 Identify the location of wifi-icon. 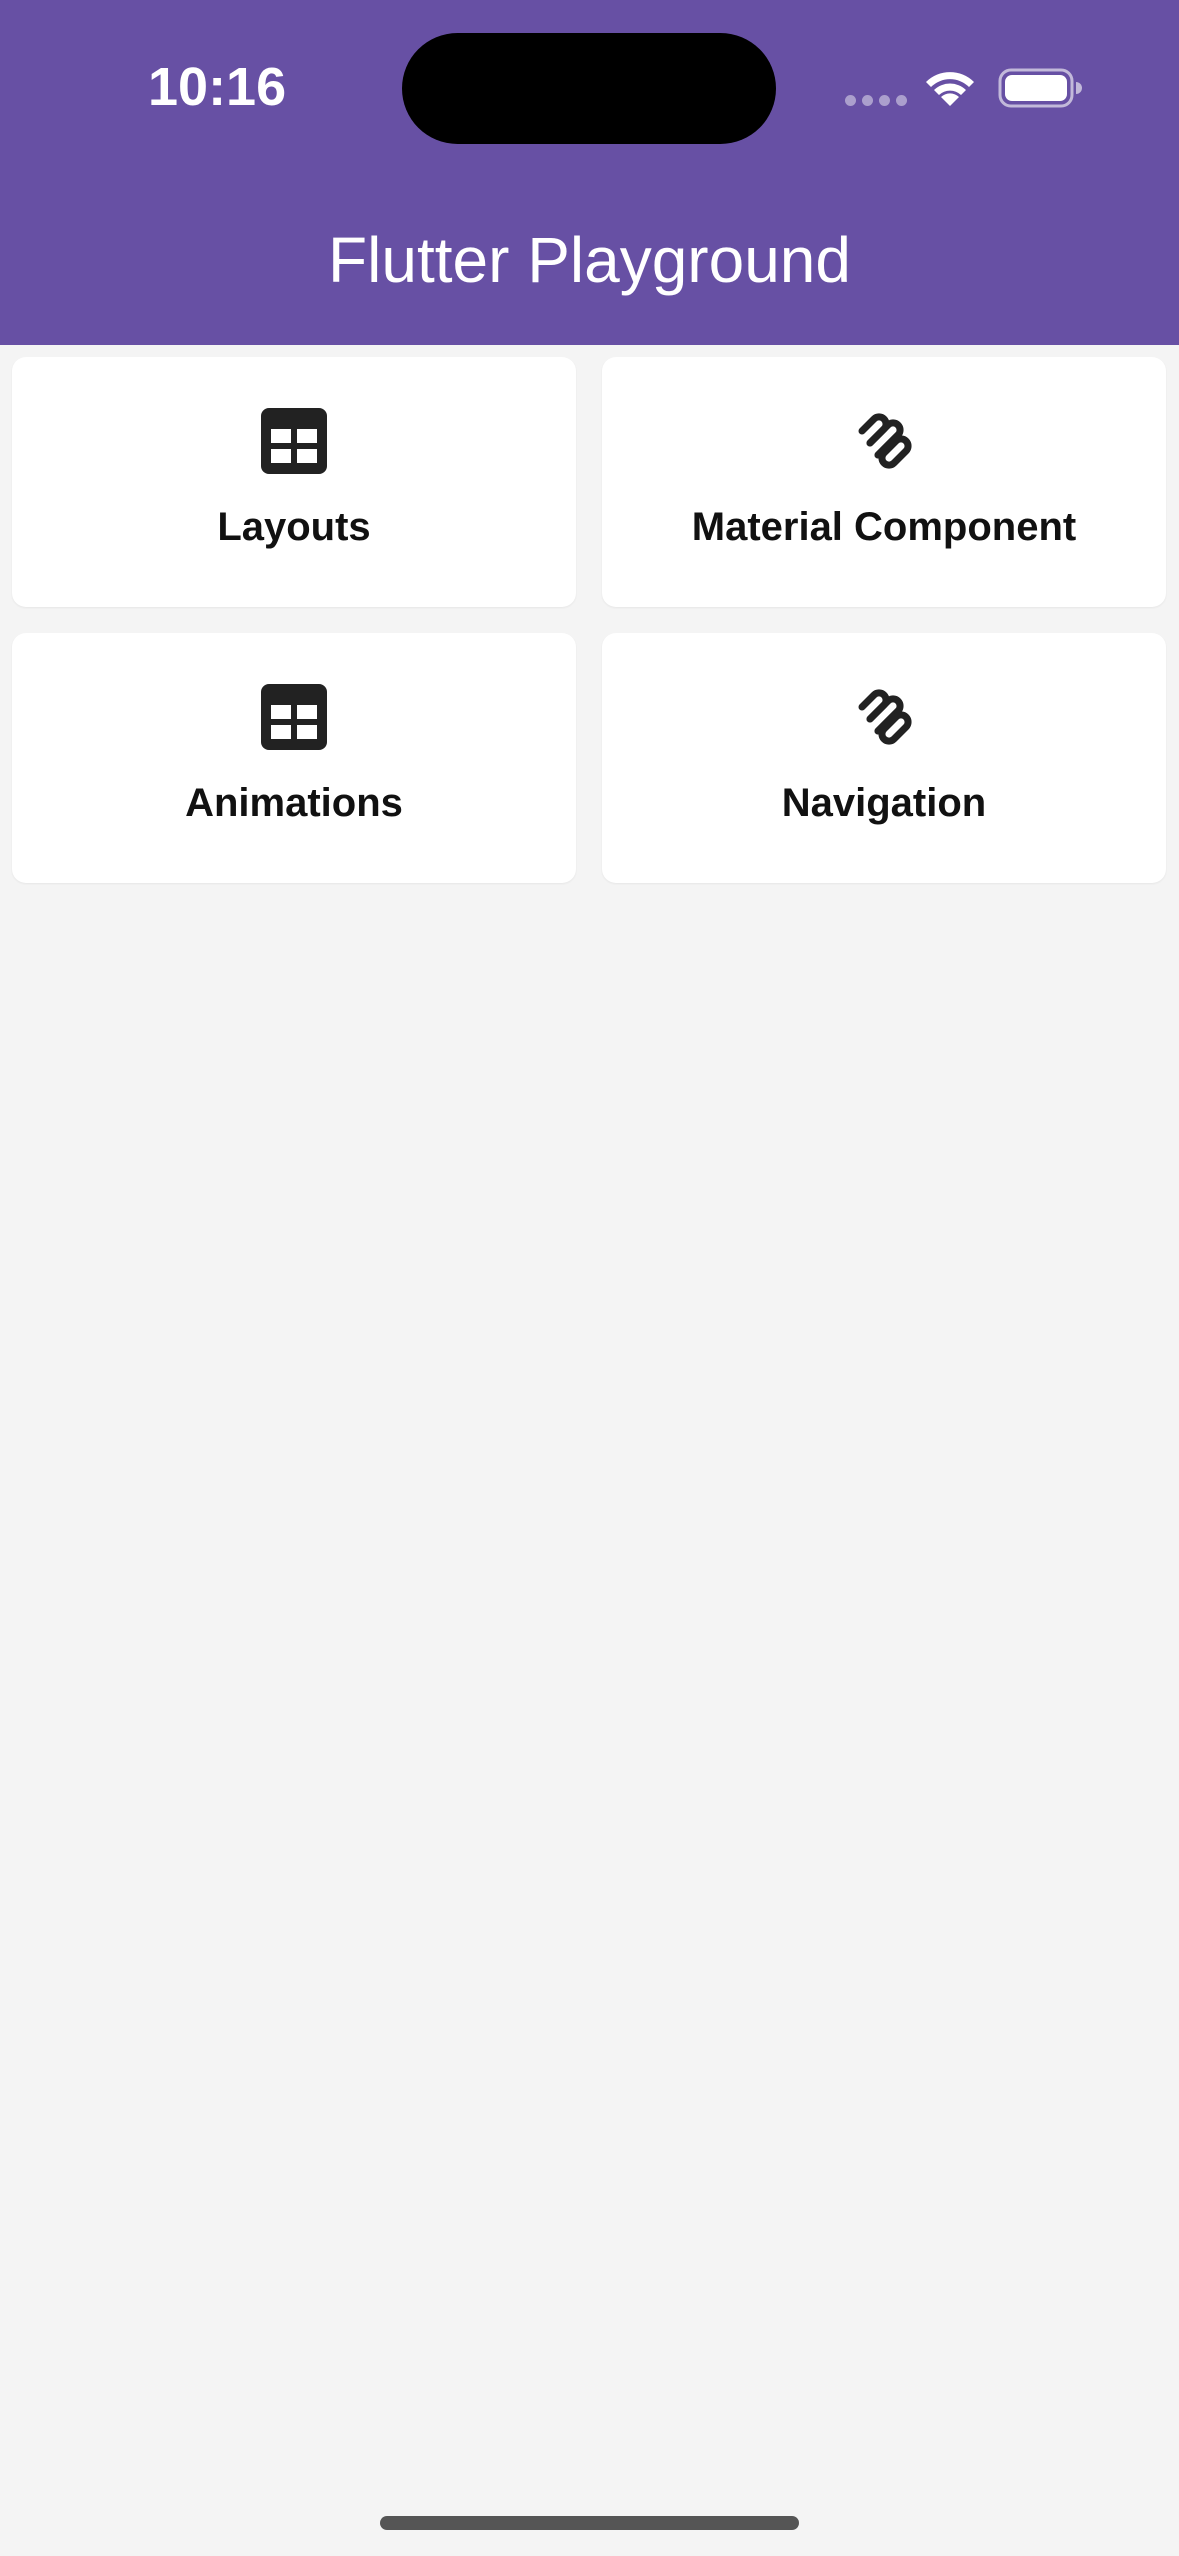
(950, 89).